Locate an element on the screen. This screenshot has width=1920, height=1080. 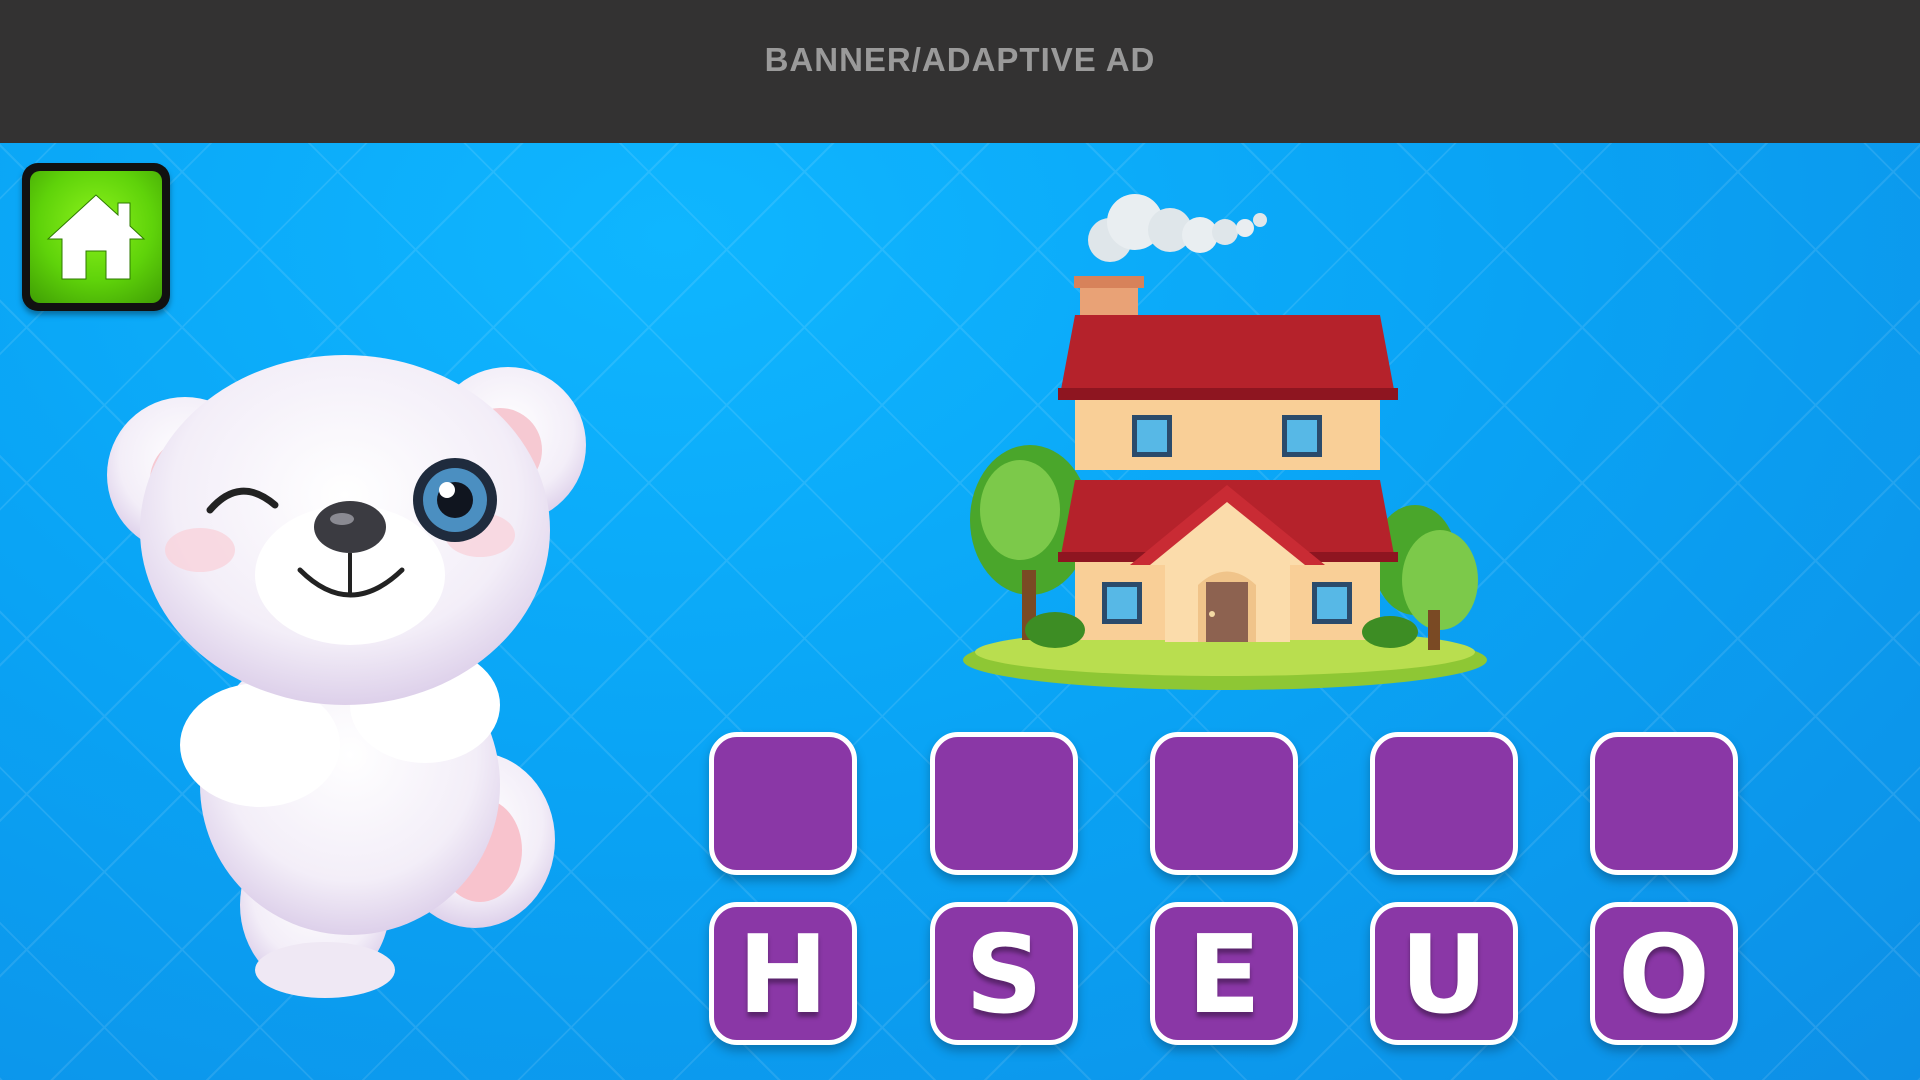
house-icon is located at coordinates (1225, 442).